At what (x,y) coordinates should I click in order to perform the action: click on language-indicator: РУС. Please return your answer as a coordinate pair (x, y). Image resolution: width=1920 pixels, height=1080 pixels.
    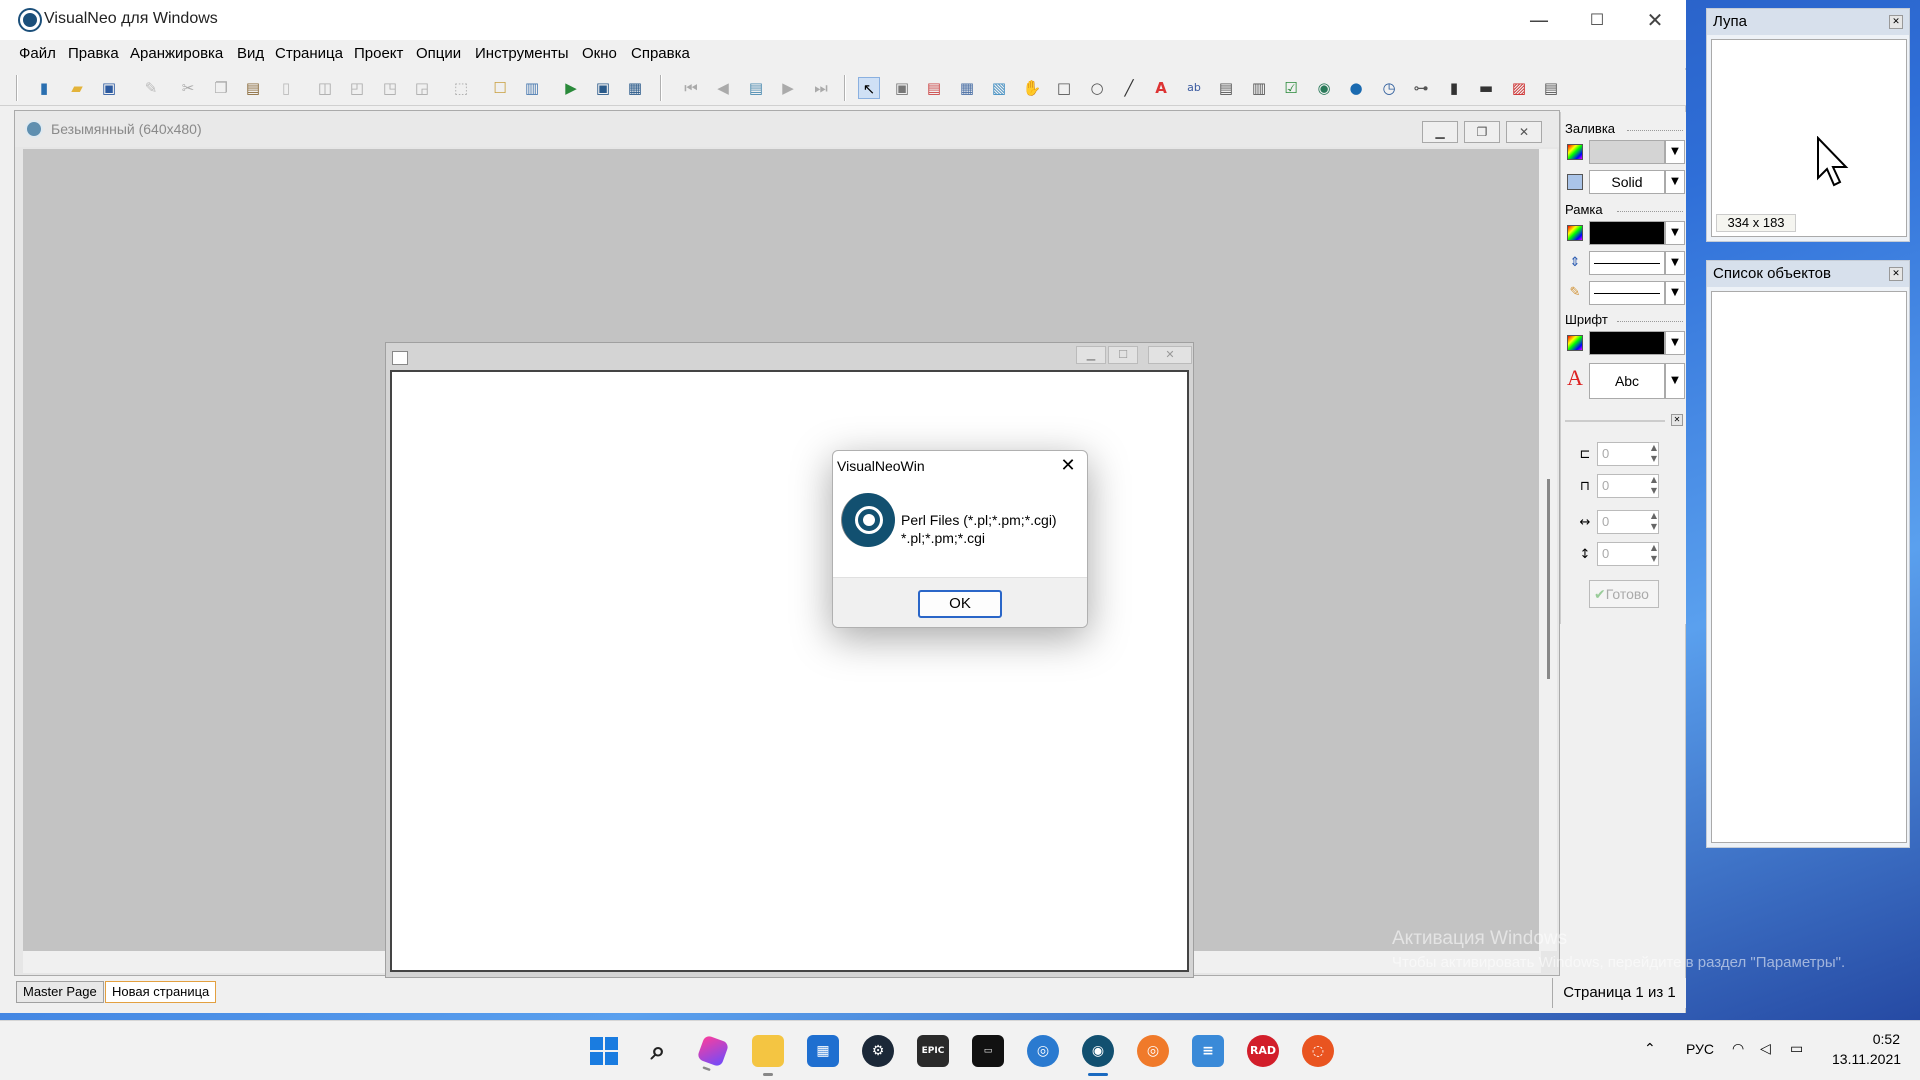
    Looking at the image, I should click on (1700, 1049).